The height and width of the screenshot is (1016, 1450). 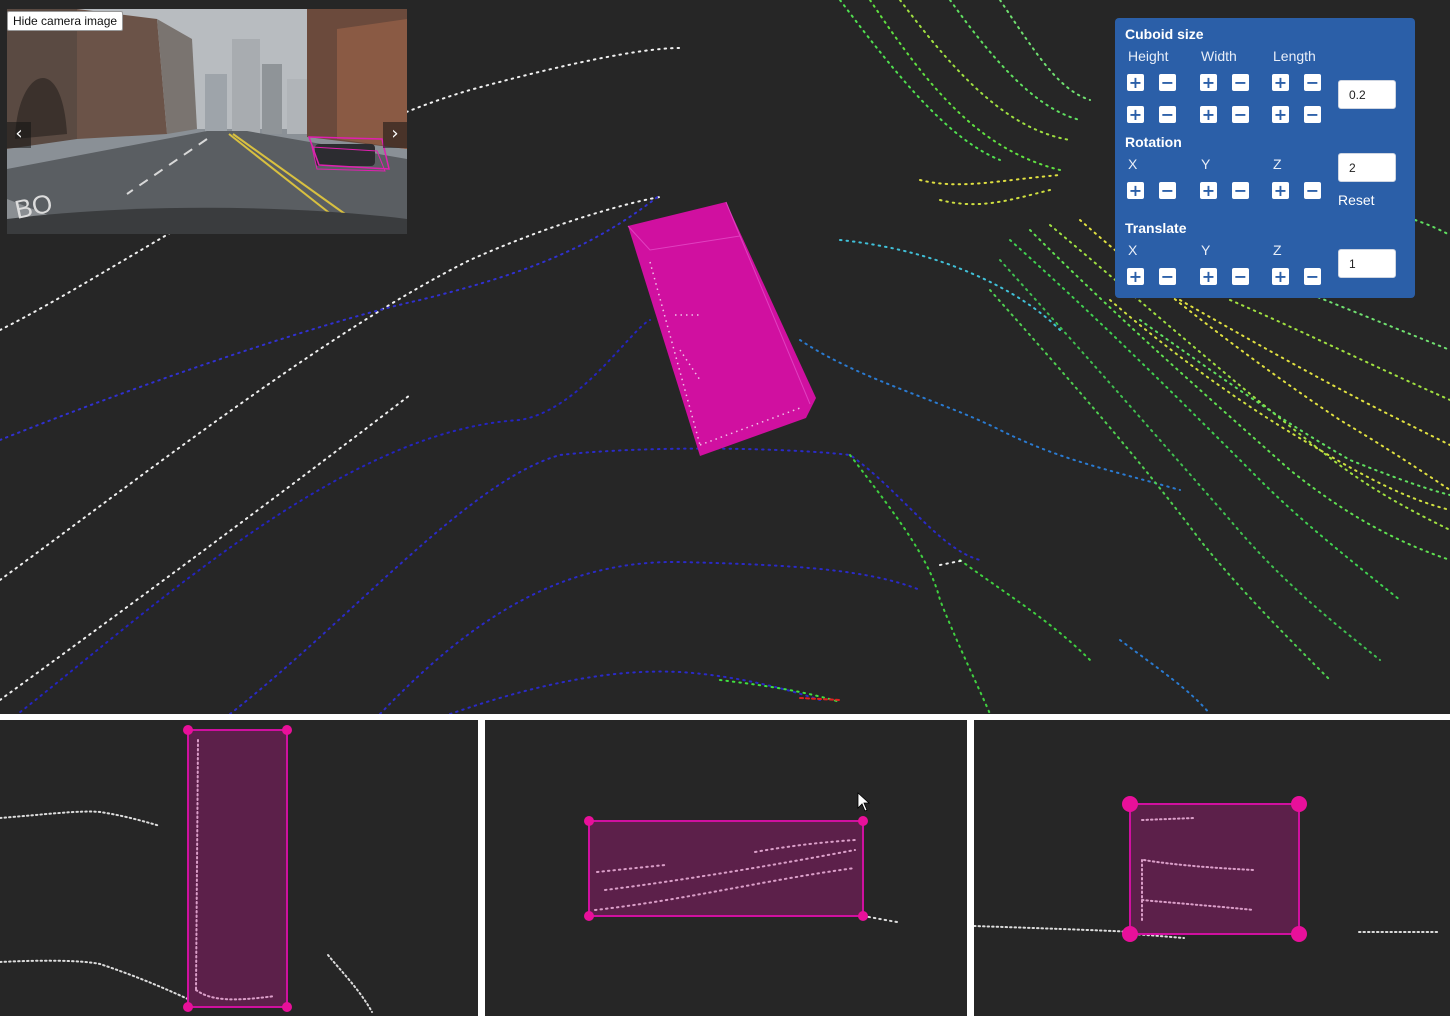 I want to click on front-handle-bottom-right, so click(x=863, y=916).